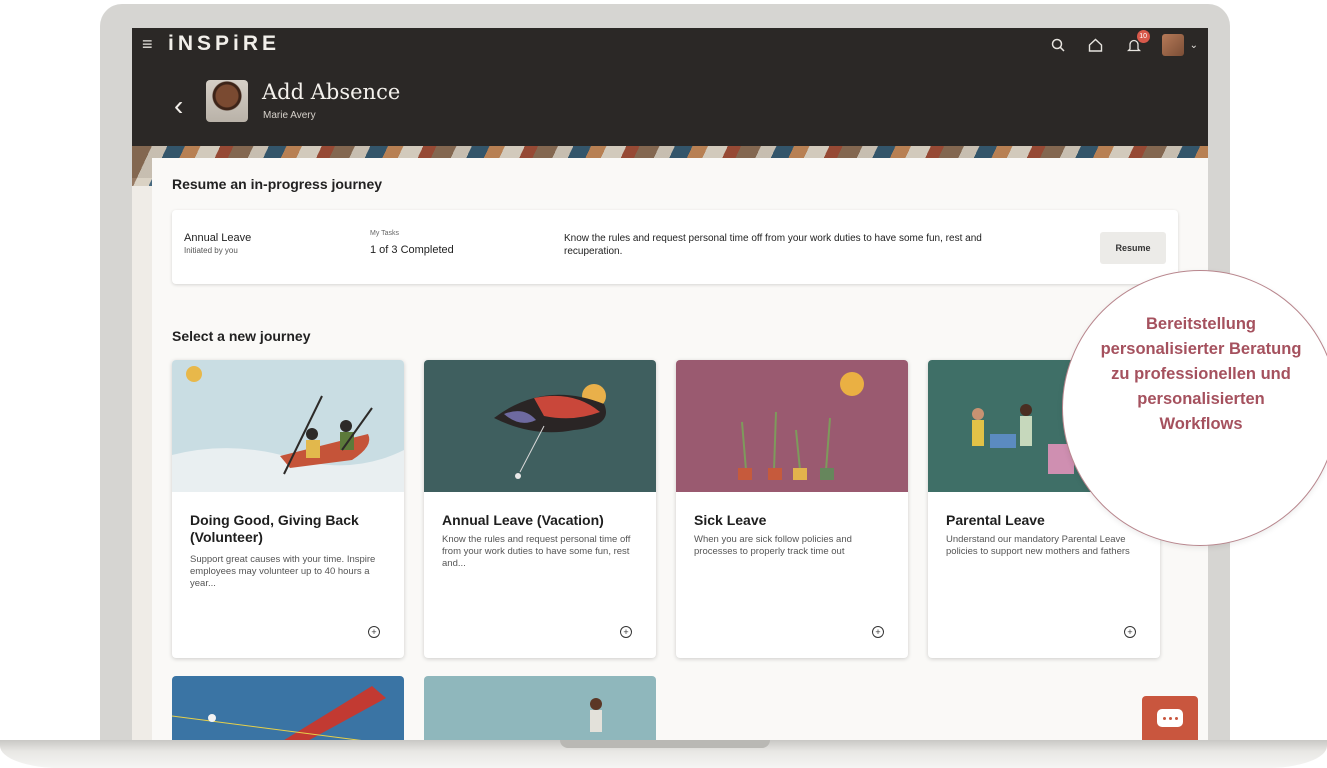 This screenshot has width=1327, height=768. What do you see at coordinates (412, 250) in the screenshot?
I see `tasks-value: 1 of 3 Completed` at bounding box center [412, 250].